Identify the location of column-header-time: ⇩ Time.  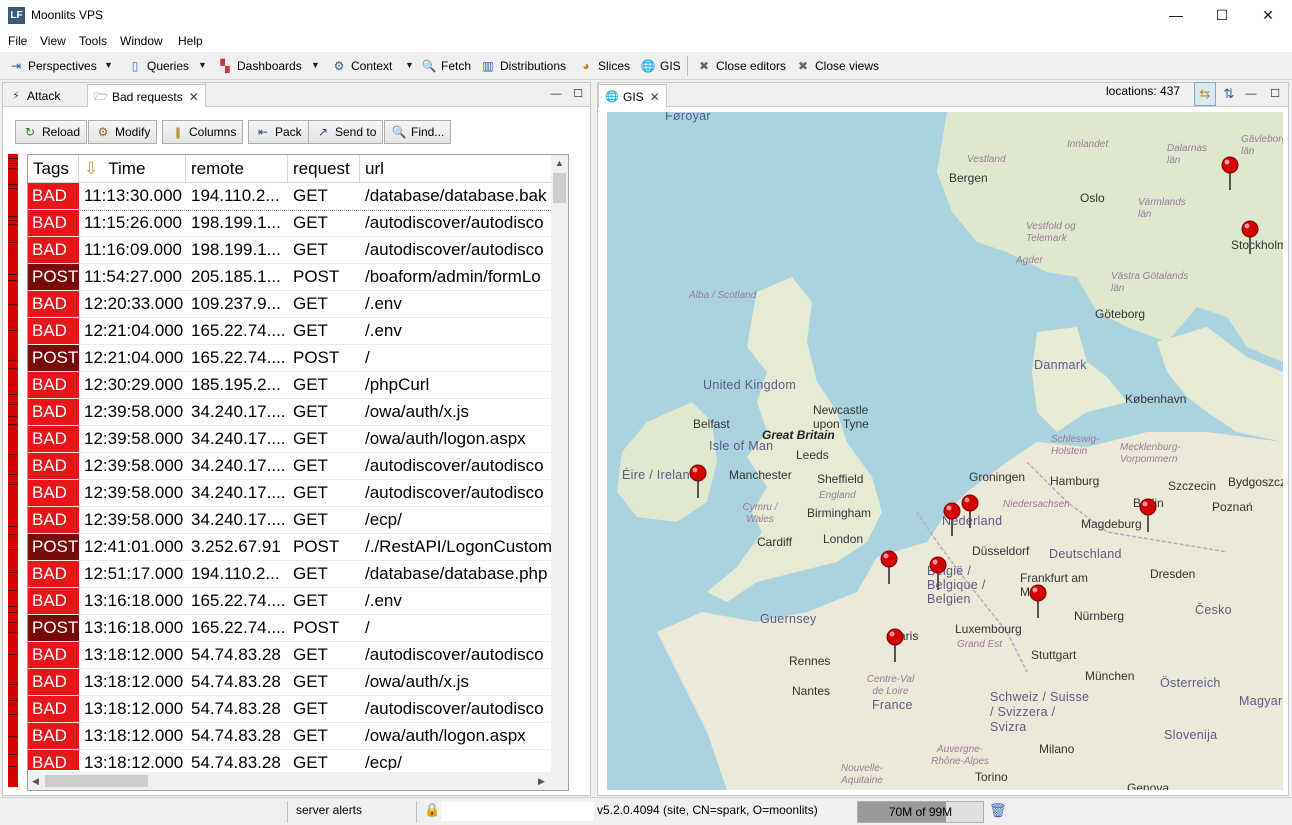
(132, 169).